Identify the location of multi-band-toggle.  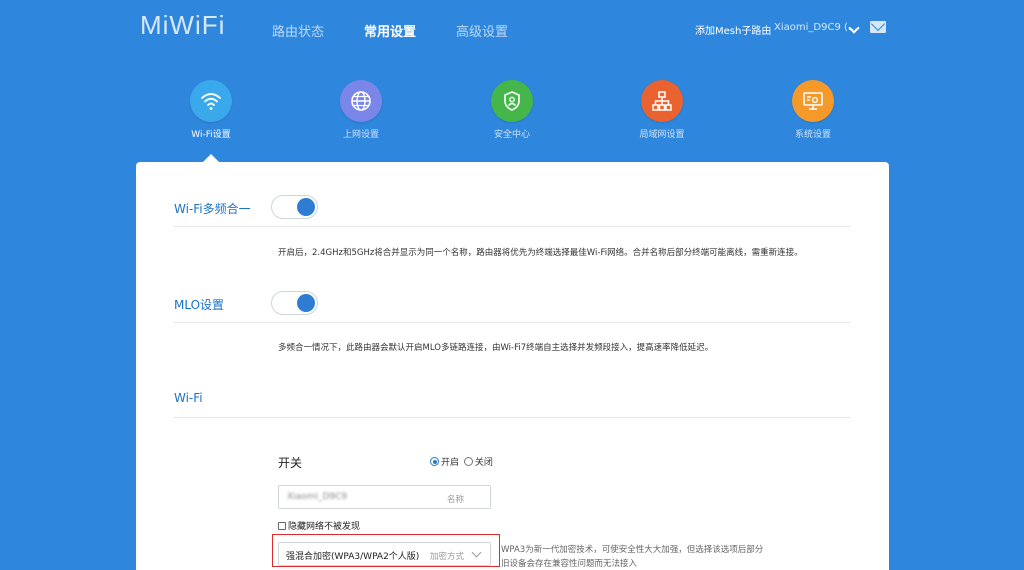
(294, 207).